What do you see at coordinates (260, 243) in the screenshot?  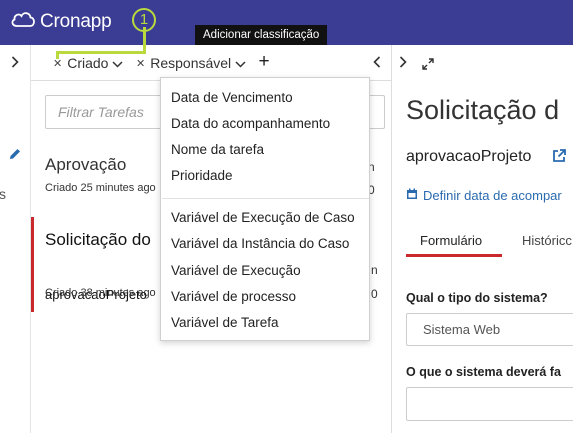 I see `menu-item-var-instancia-caso: Variável da Instância do Caso` at bounding box center [260, 243].